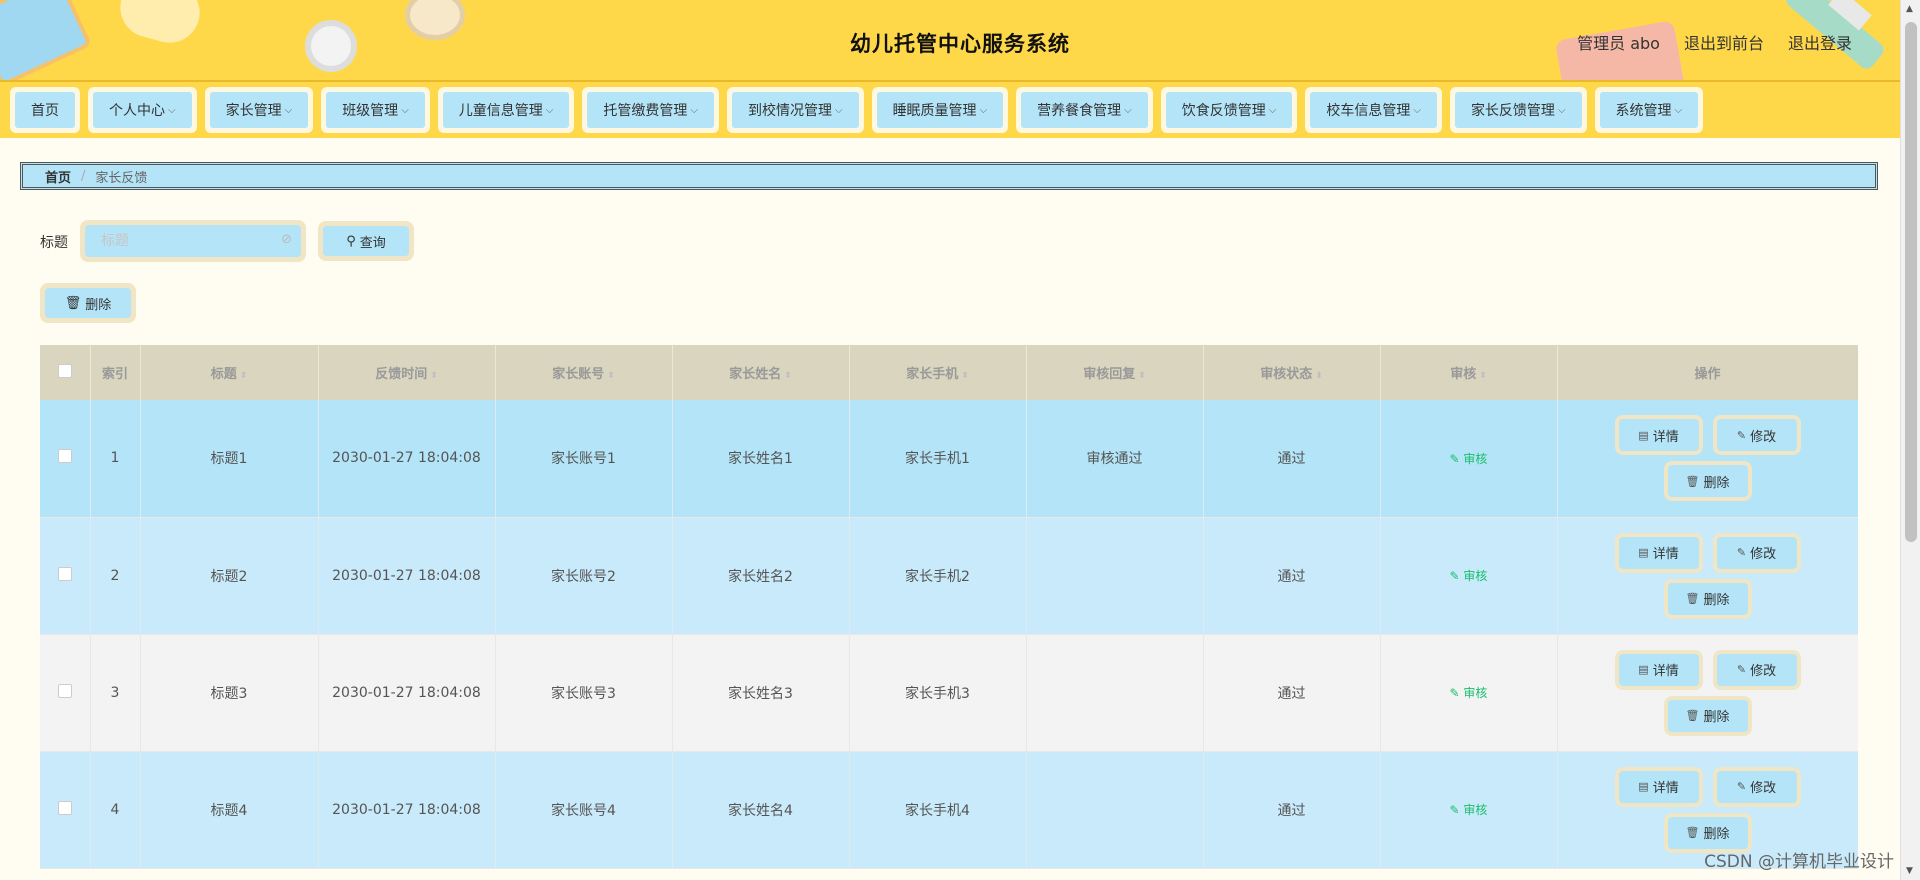 The image size is (1920, 880). I want to click on nav-item-label: 营养餐食管理, so click(1079, 111).